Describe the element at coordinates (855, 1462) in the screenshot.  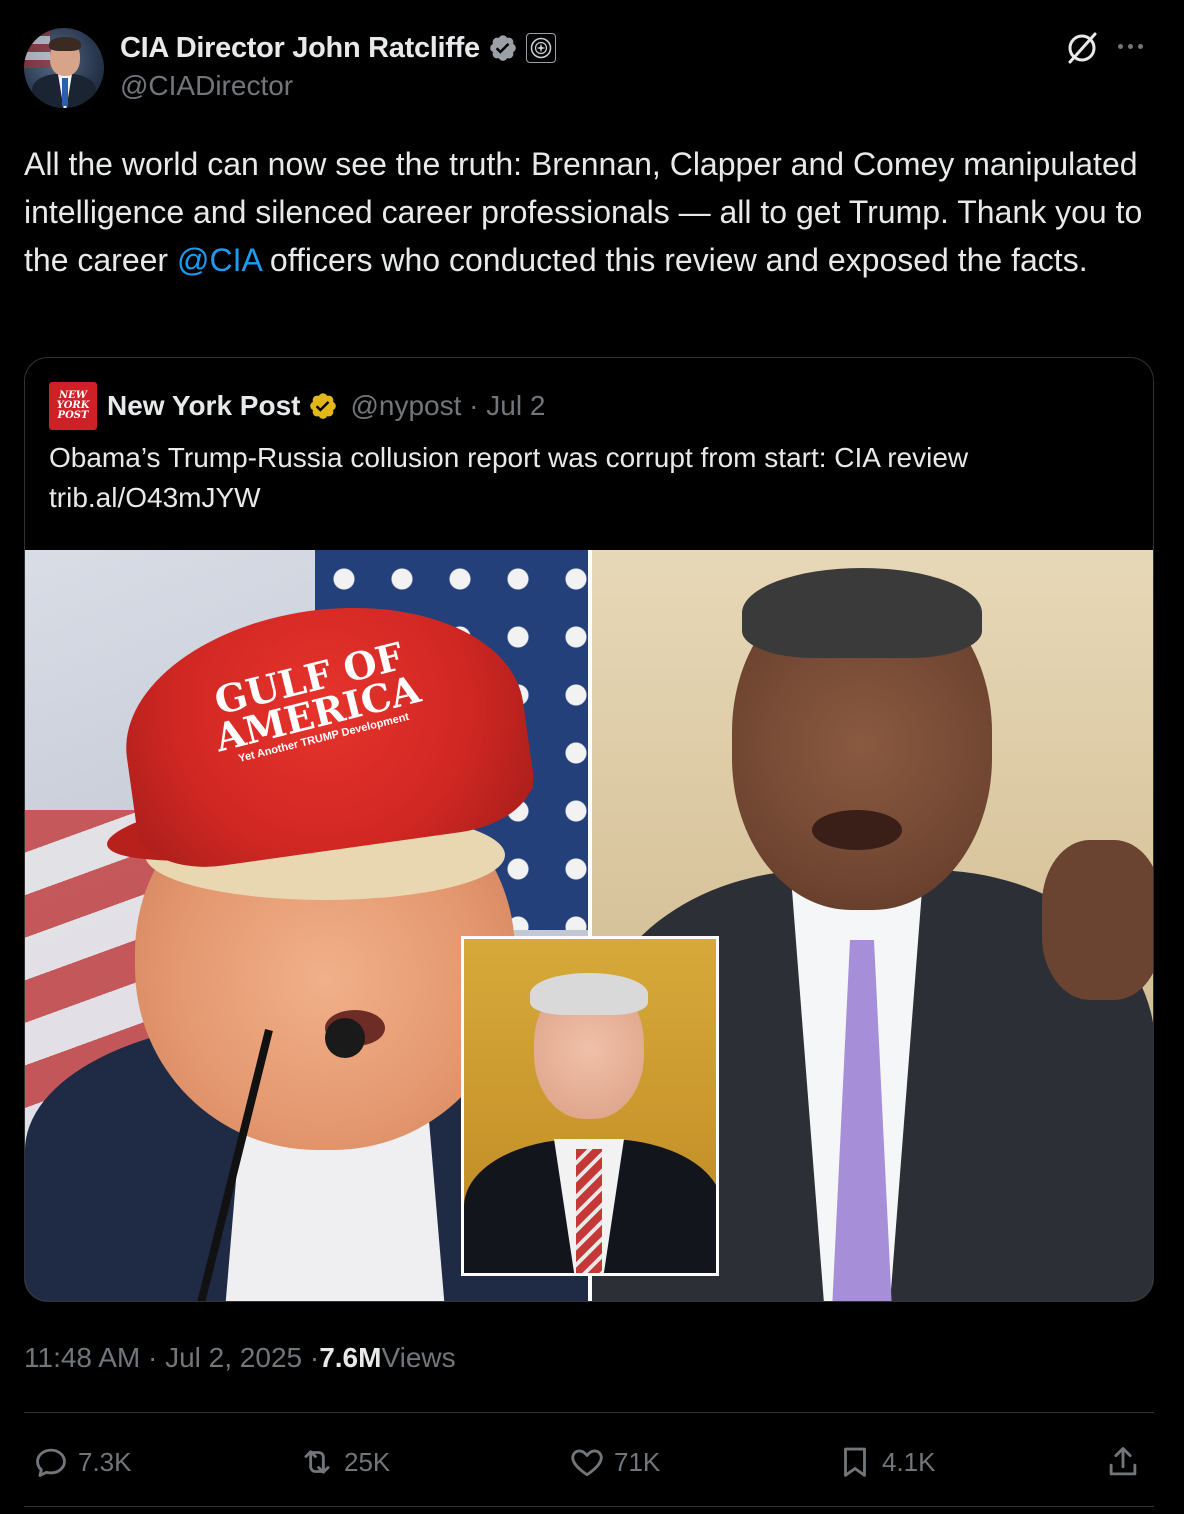
I see `bookmark-icon` at that location.